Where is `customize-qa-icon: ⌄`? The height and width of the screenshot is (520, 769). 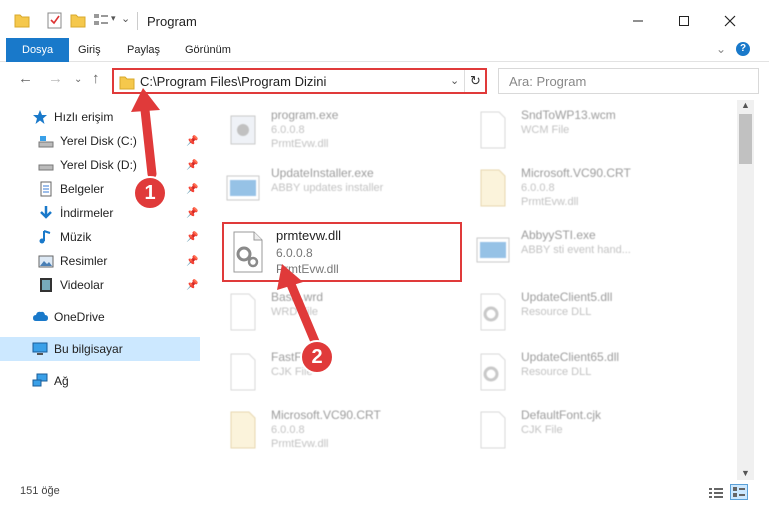
customize-qa-icon: ⌄ is located at coordinates (125, 18).